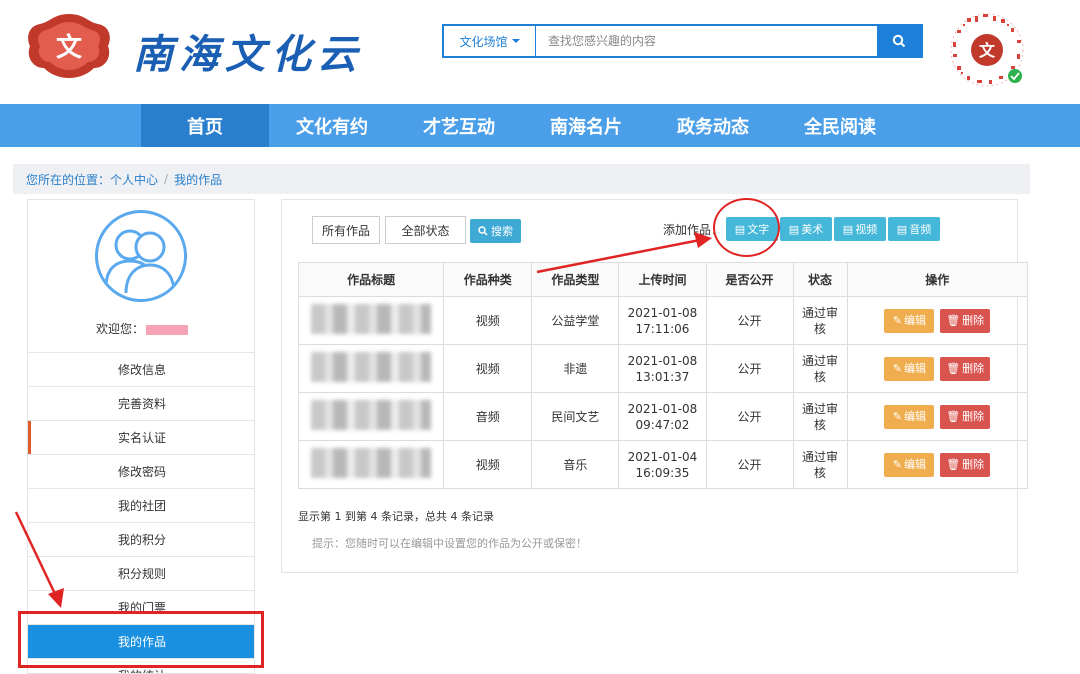 Image resolution: width=1080 pixels, height=674 pixels. What do you see at coordinates (167, 329) in the screenshot?
I see `username-redacted` at bounding box center [167, 329].